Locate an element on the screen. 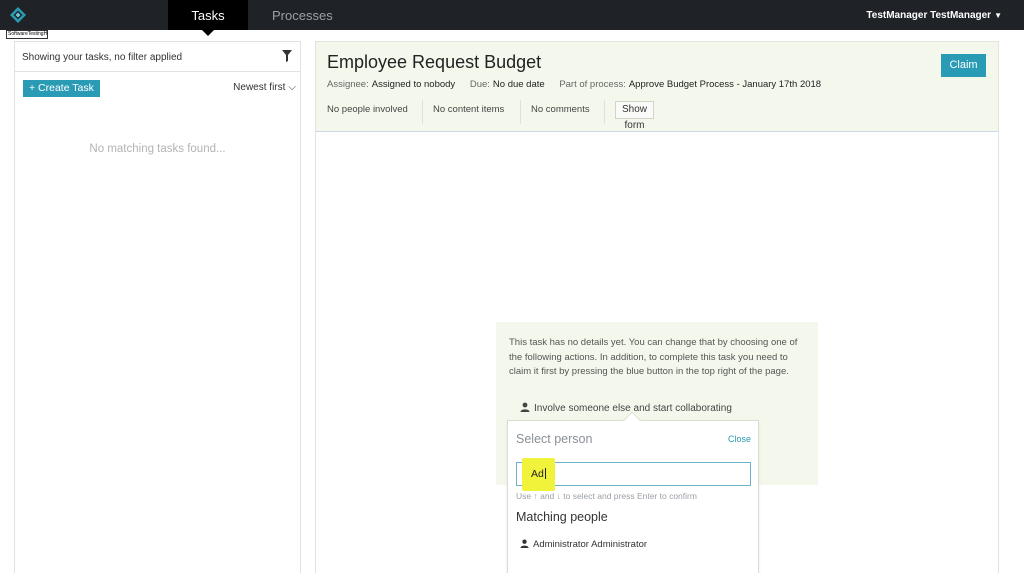  assignee-value: Assigned to nobody is located at coordinates (413, 84).